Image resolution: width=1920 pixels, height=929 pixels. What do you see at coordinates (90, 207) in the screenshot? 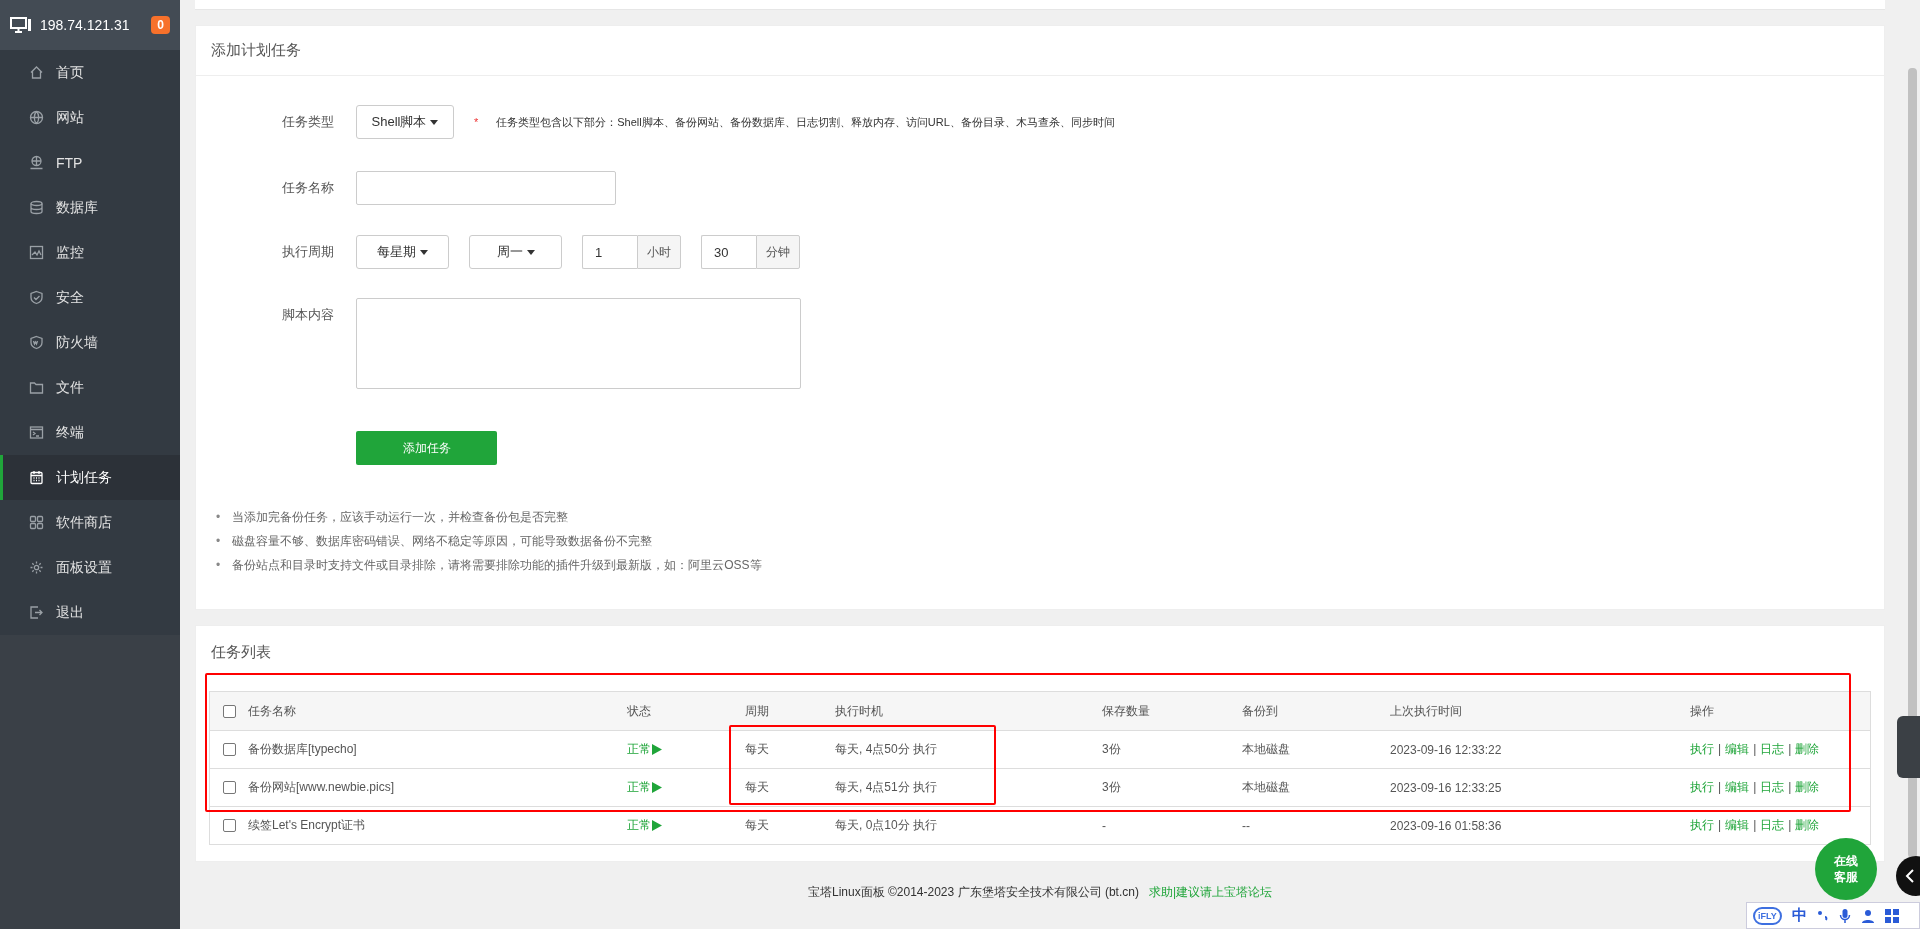
I see `sidebar-item: 数据库` at bounding box center [90, 207].